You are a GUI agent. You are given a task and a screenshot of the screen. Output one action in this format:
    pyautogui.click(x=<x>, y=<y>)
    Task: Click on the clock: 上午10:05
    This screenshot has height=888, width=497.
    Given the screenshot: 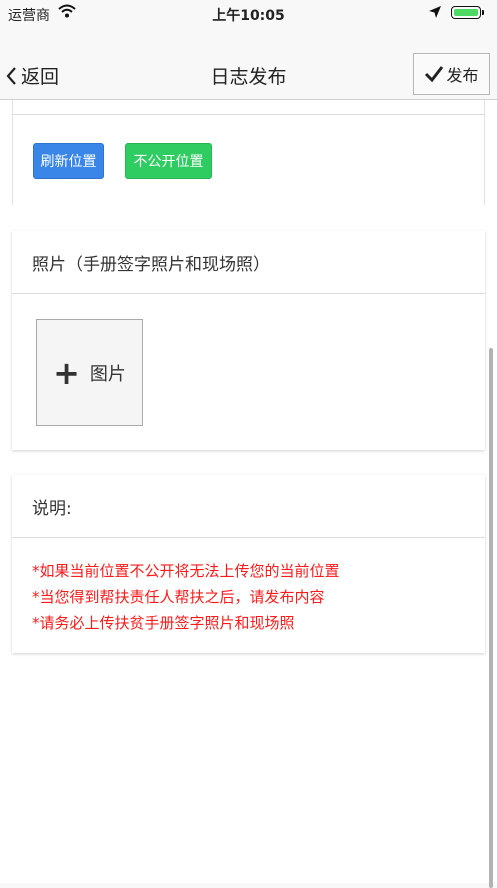 What is the action you would take?
    pyautogui.click(x=248, y=16)
    